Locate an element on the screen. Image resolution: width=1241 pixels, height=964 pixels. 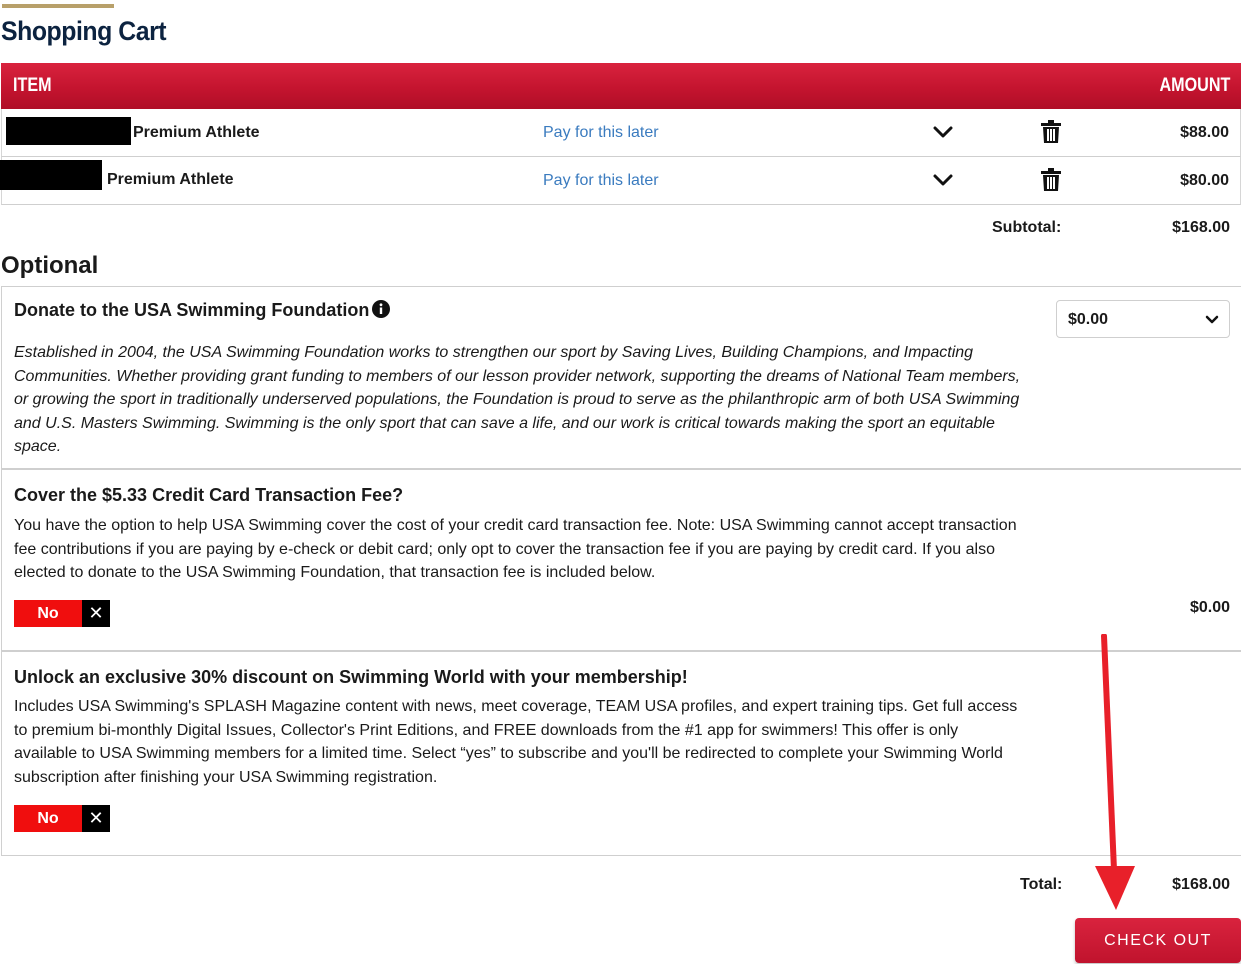
donate-heading-text: Donate to the USA Swimming Foundation is located at coordinates (192, 310).